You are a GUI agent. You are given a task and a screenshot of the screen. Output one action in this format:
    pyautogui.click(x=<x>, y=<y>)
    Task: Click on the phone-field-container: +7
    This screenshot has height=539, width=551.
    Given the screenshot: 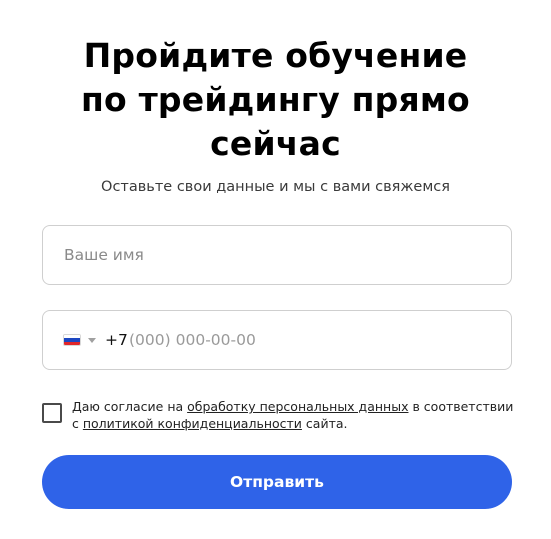 What is the action you would take?
    pyautogui.click(x=277, y=340)
    